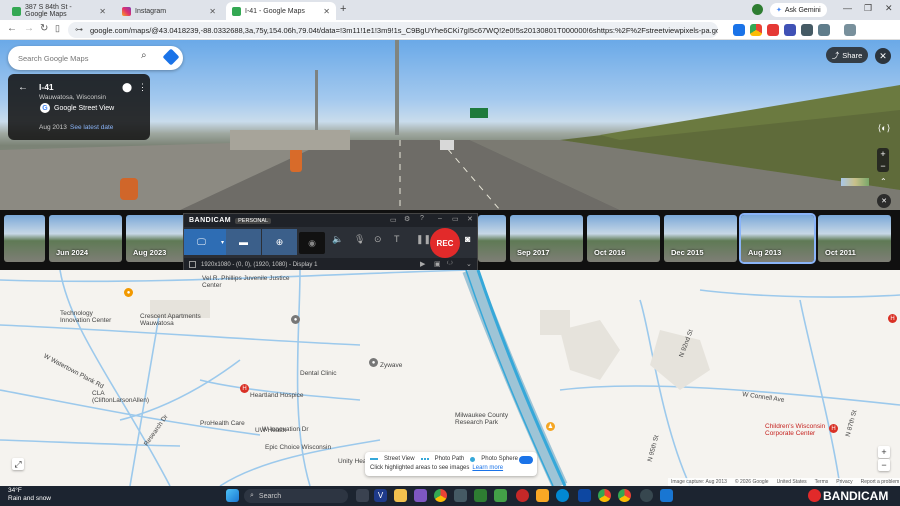 Image resolution: width=900 pixels, height=506 pixels. Describe the element at coordinates (120, 397) in the screenshot. I see `map-label-cla: CLA (CliftonLarsonAllen)` at that location.